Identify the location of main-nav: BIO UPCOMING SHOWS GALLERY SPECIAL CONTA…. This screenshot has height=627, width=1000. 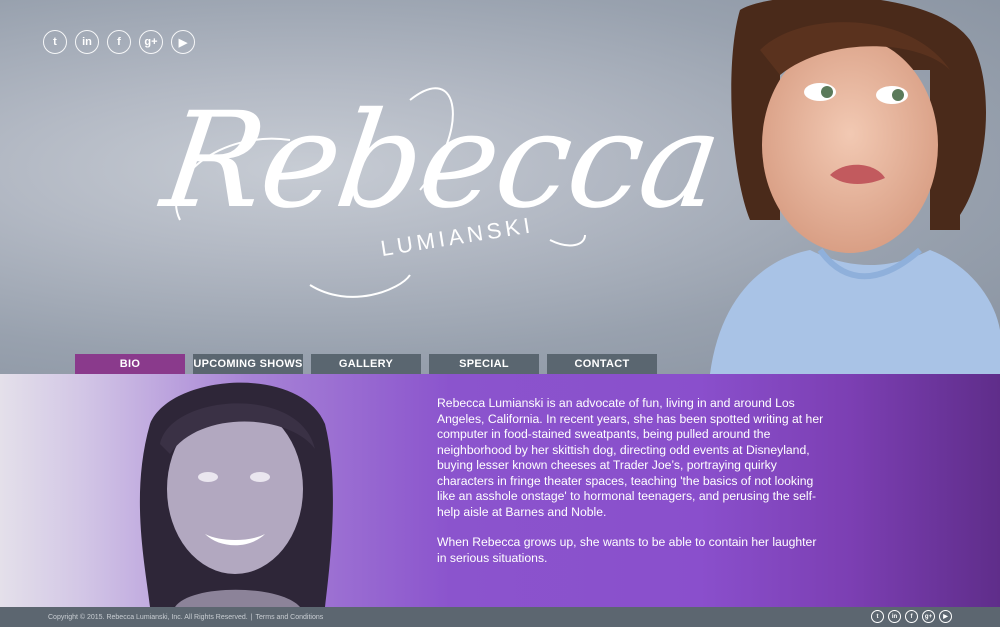
(366, 364).